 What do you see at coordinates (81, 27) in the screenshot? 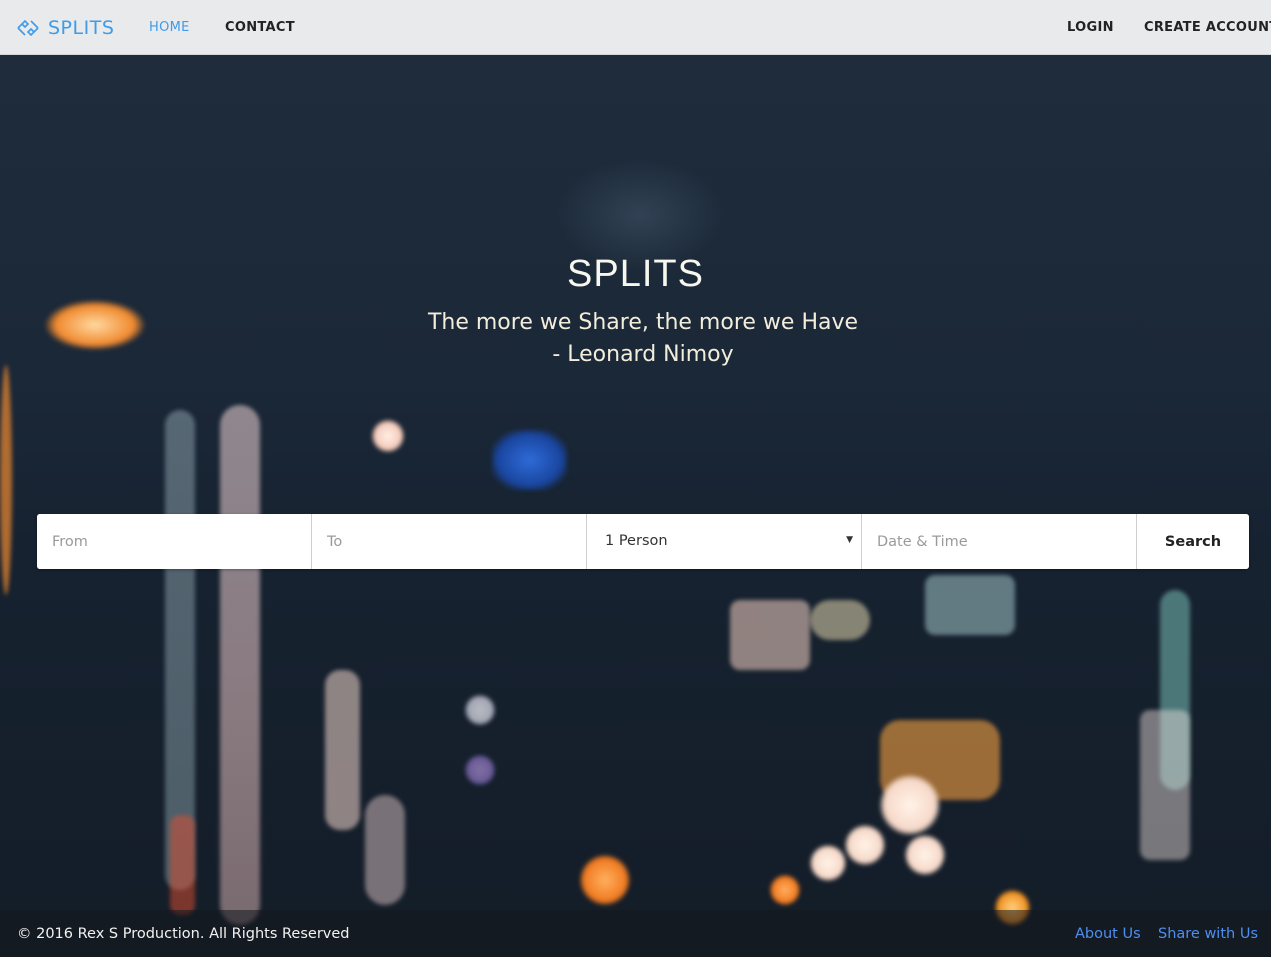
I see `brand-name: SPLITS` at bounding box center [81, 27].